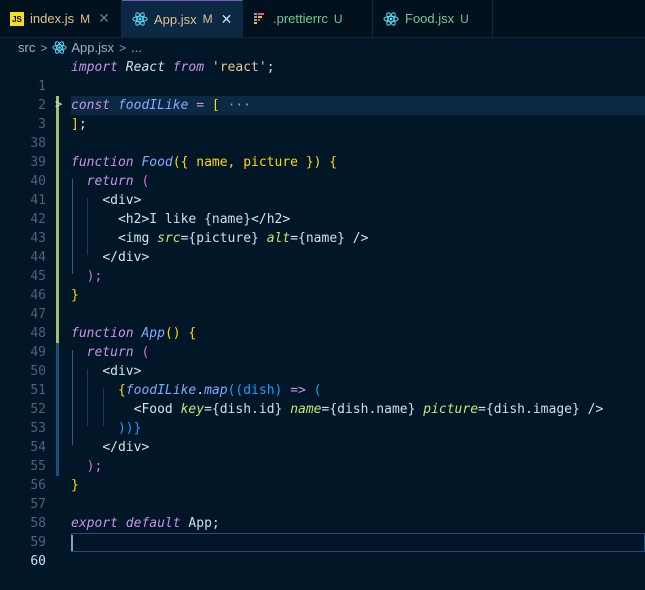 The width and height of the screenshot is (645, 590). What do you see at coordinates (133, 219) in the screenshot?
I see `code-token: <h2>` at bounding box center [133, 219].